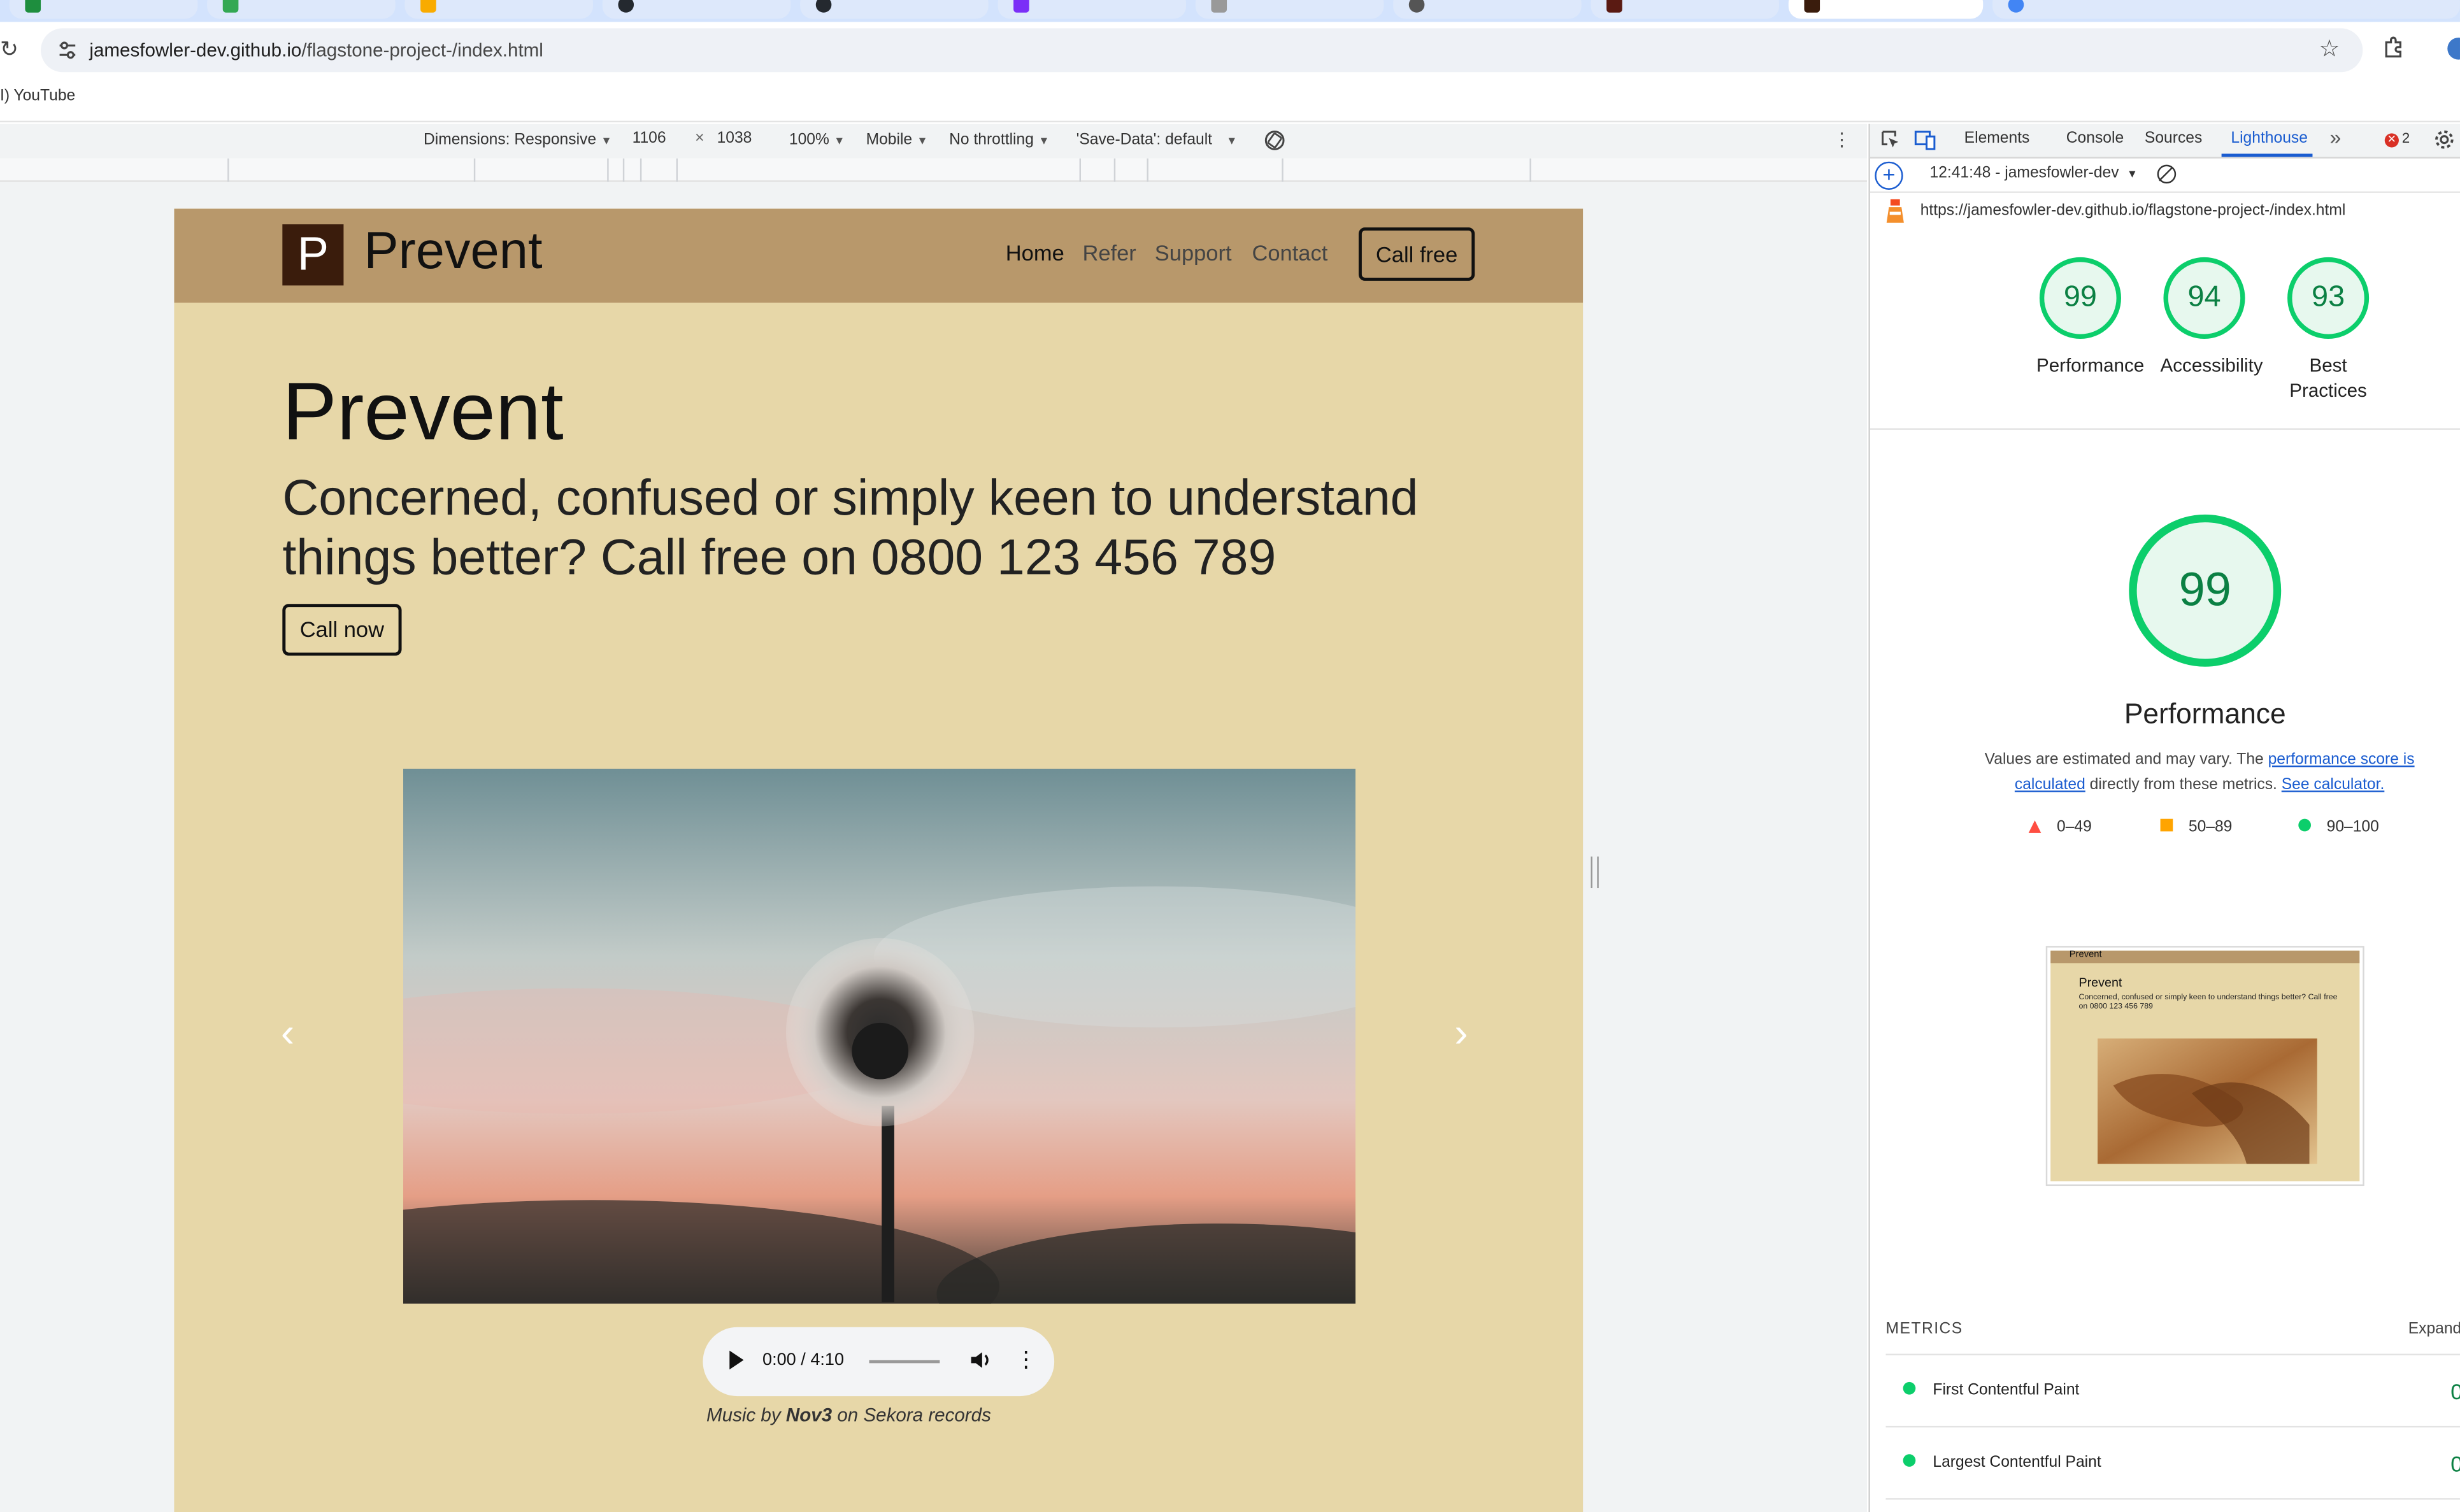  What do you see at coordinates (2267, 155) in the screenshot?
I see `active-tab-indicator` at bounding box center [2267, 155].